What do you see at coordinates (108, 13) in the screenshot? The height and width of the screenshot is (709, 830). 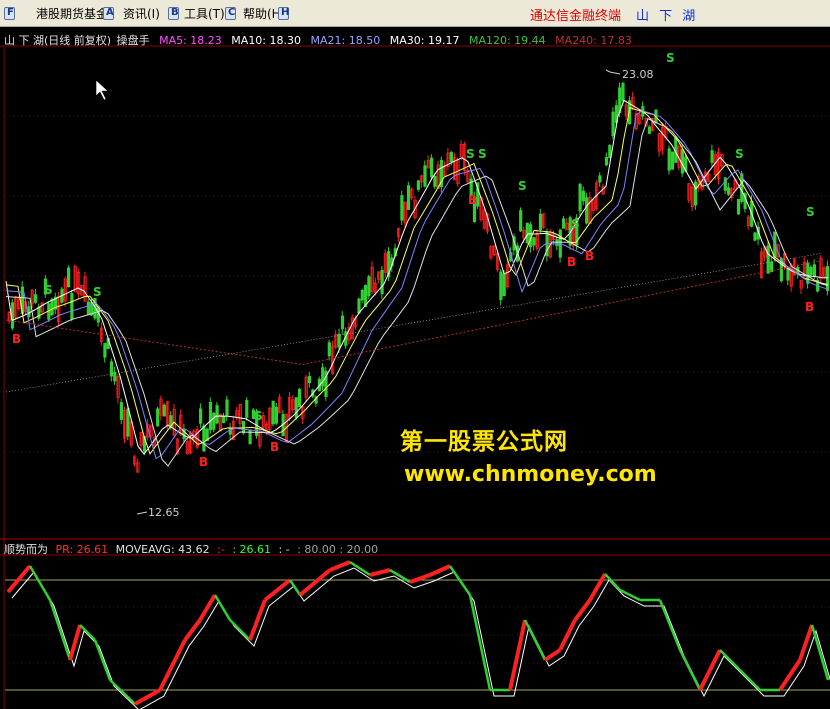 I see `menu-icon-a: A` at bounding box center [108, 13].